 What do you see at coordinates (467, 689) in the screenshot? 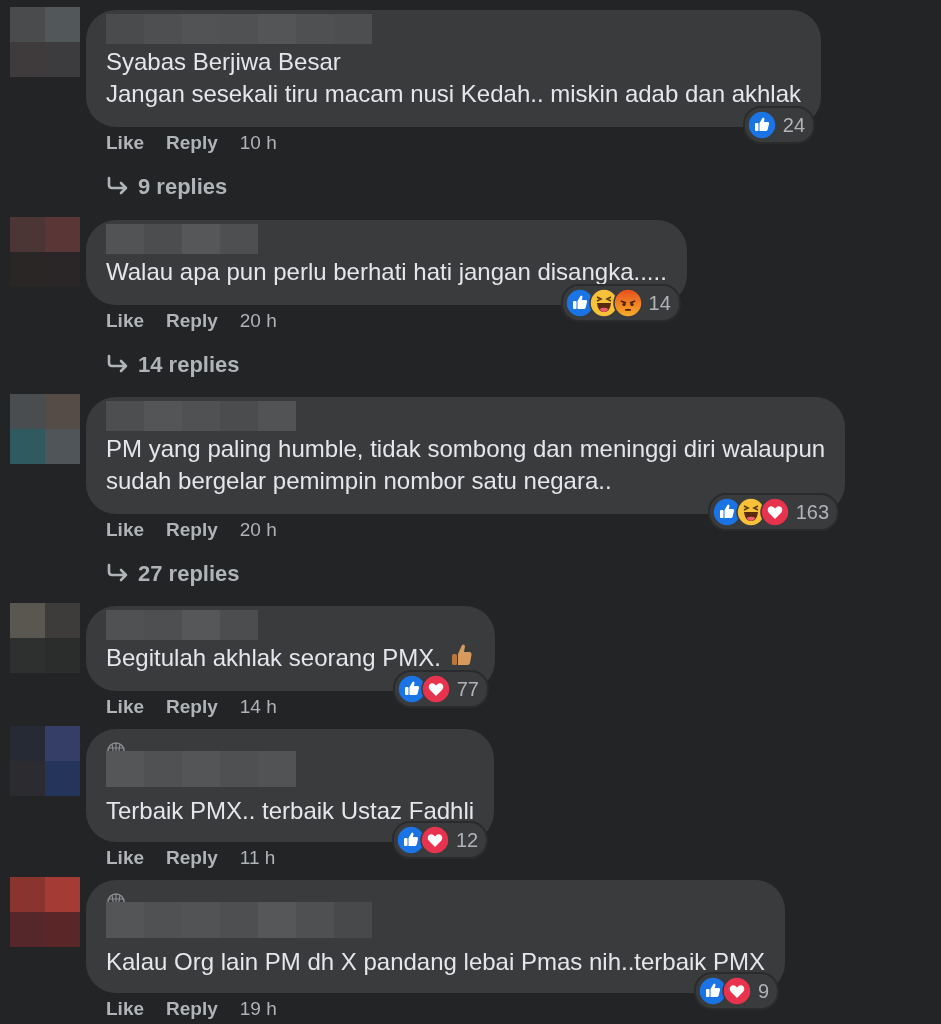
I see `reaction-count: 77` at bounding box center [467, 689].